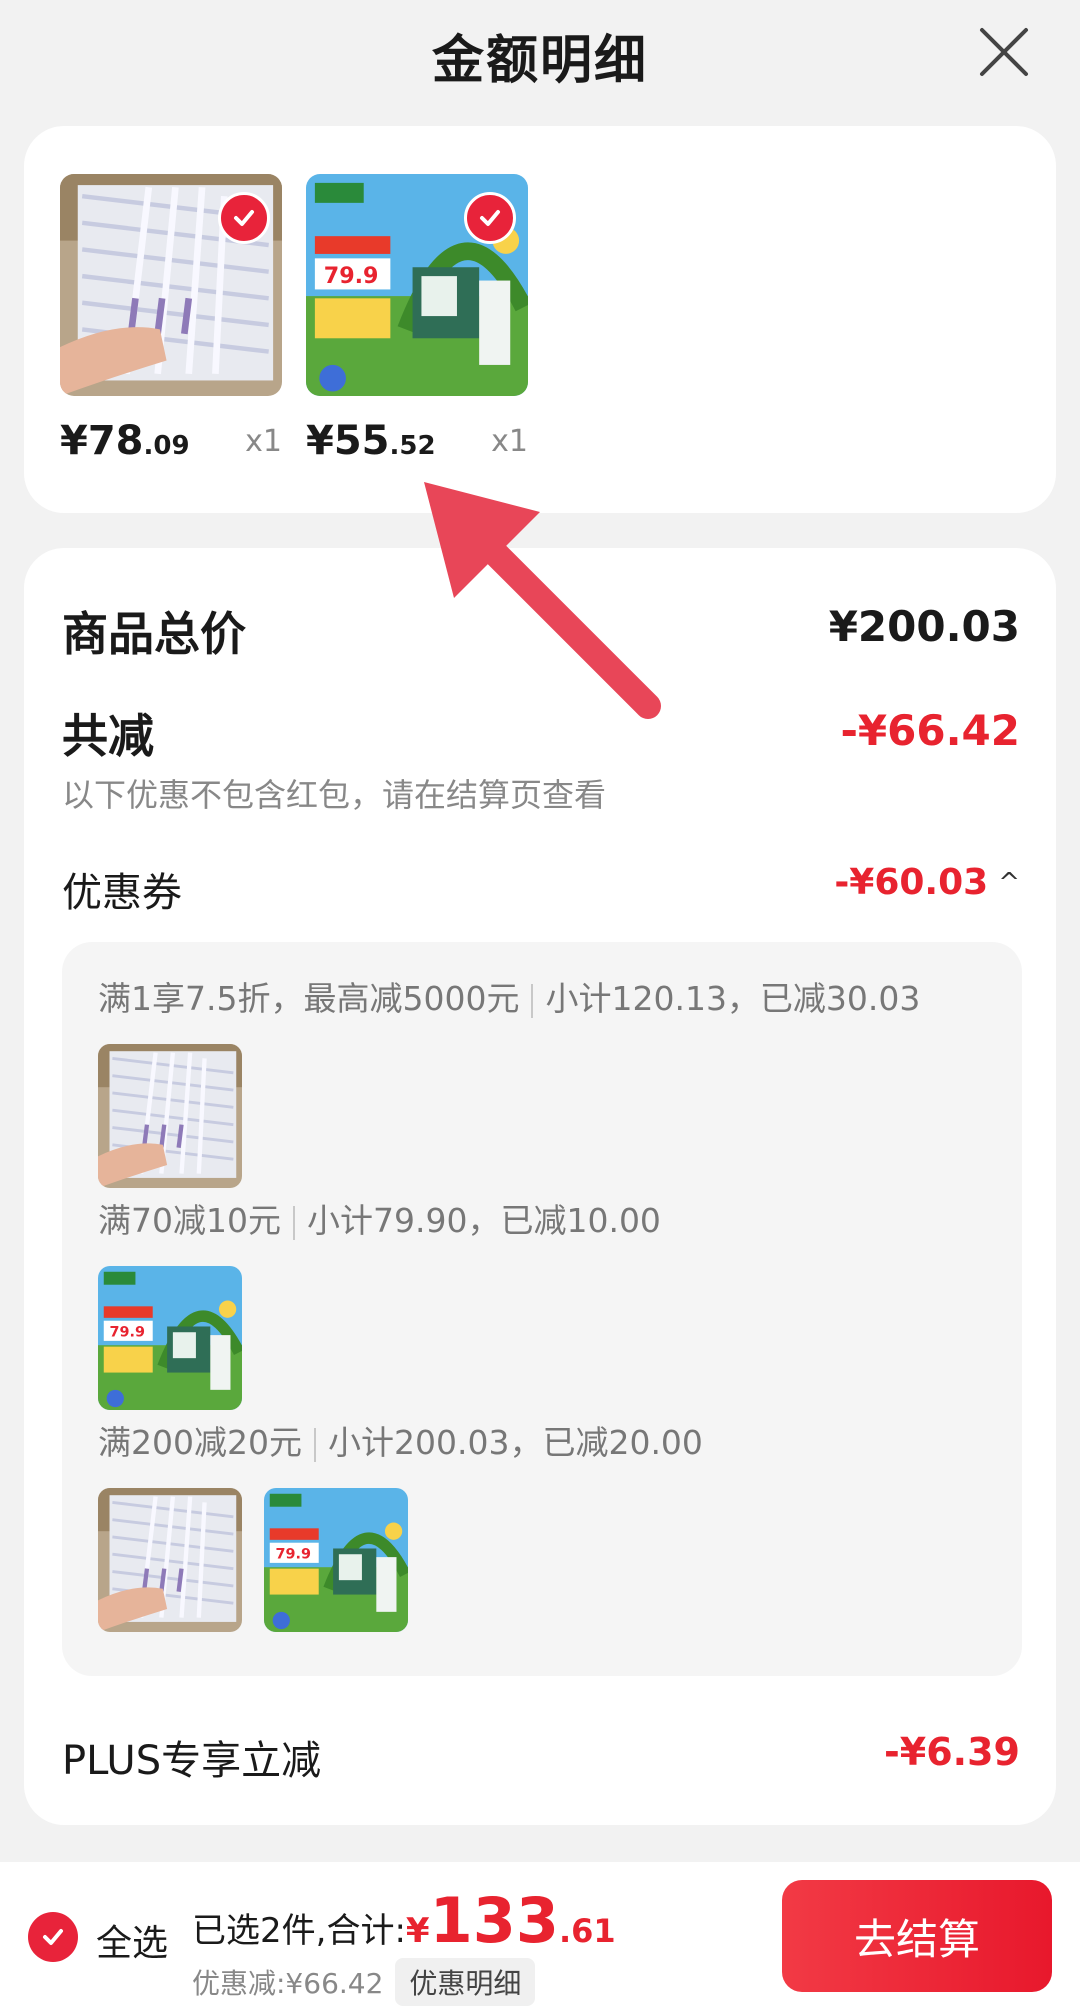 The height and width of the screenshot is (2012, 1080). What do you see at coordinates (587, 1931) in the screenshot?
I see `total-cents: .61` at bounding box center [587, 1931].